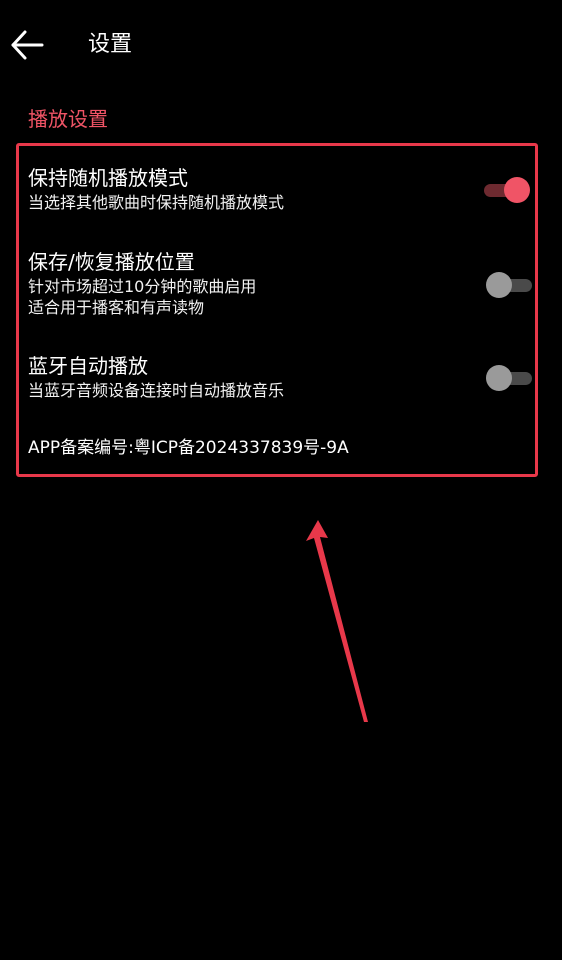 This screenshot has width=562, height=960. What do you see at coordinates (283, 188) in the screenshot?
I see `setting-keep-shuffle: 保持随机播放模式 当选择其他歌曲时保持随机播放模式` at bounding box center [283, 188].